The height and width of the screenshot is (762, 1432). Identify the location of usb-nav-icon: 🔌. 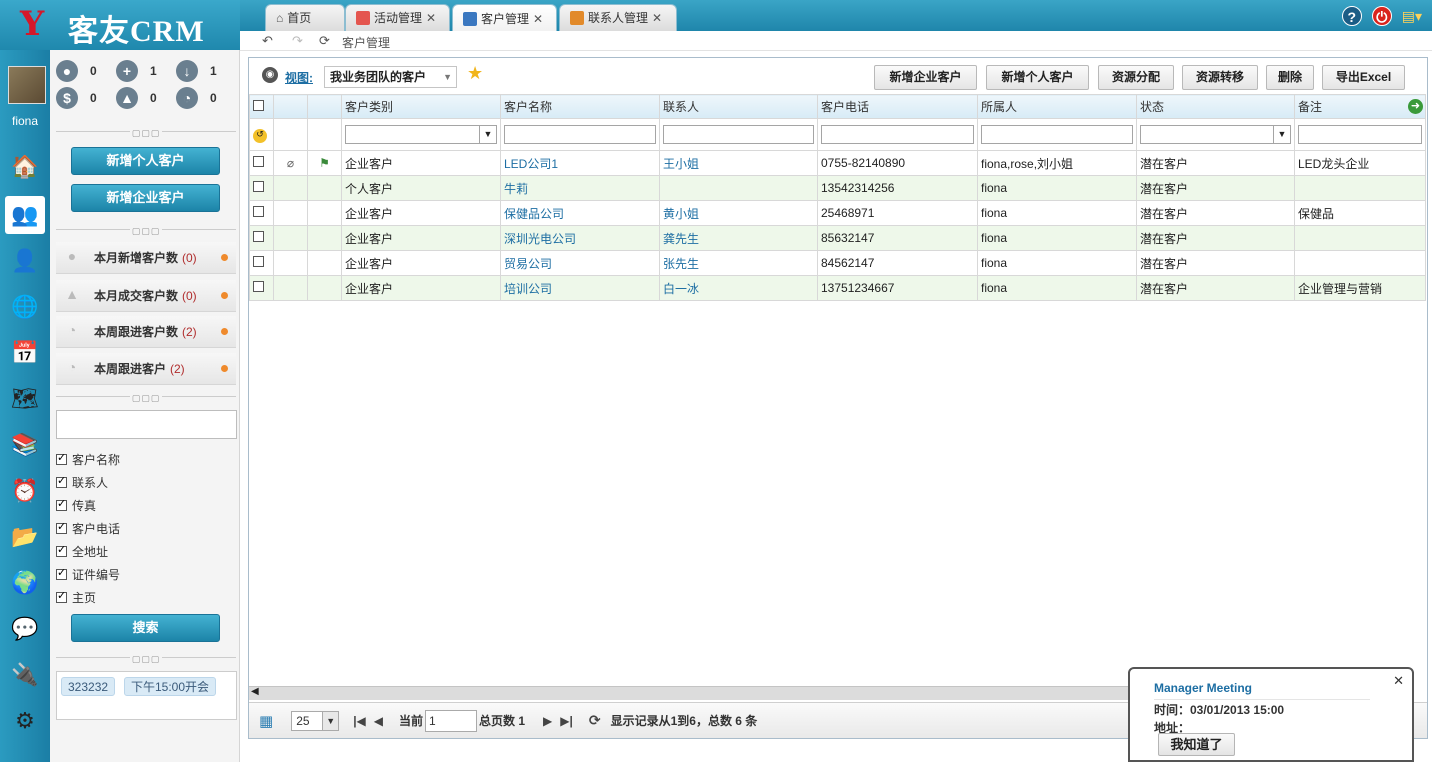
(25, 675).